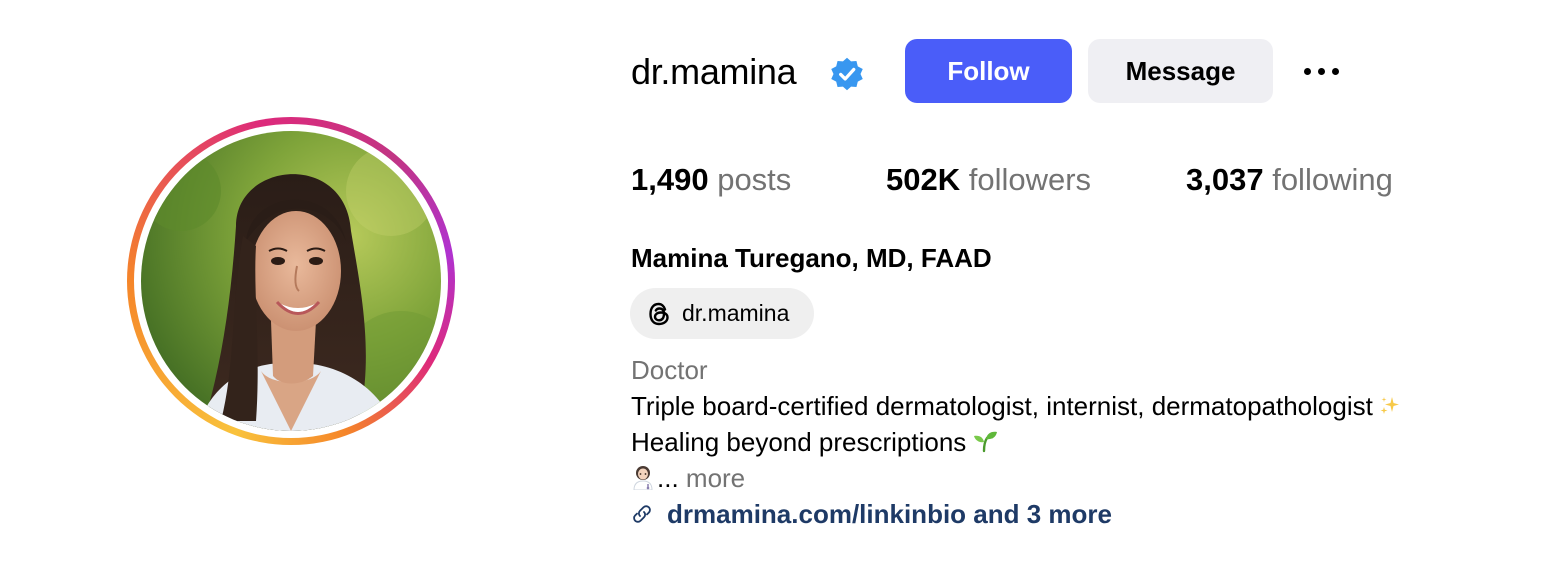 The width and height of the screenshot is (1544, 571). What do you see at coordinates (670, 179) in the screenshot?
I see `posts-count: 1,490` at bounding box center [670, 179].